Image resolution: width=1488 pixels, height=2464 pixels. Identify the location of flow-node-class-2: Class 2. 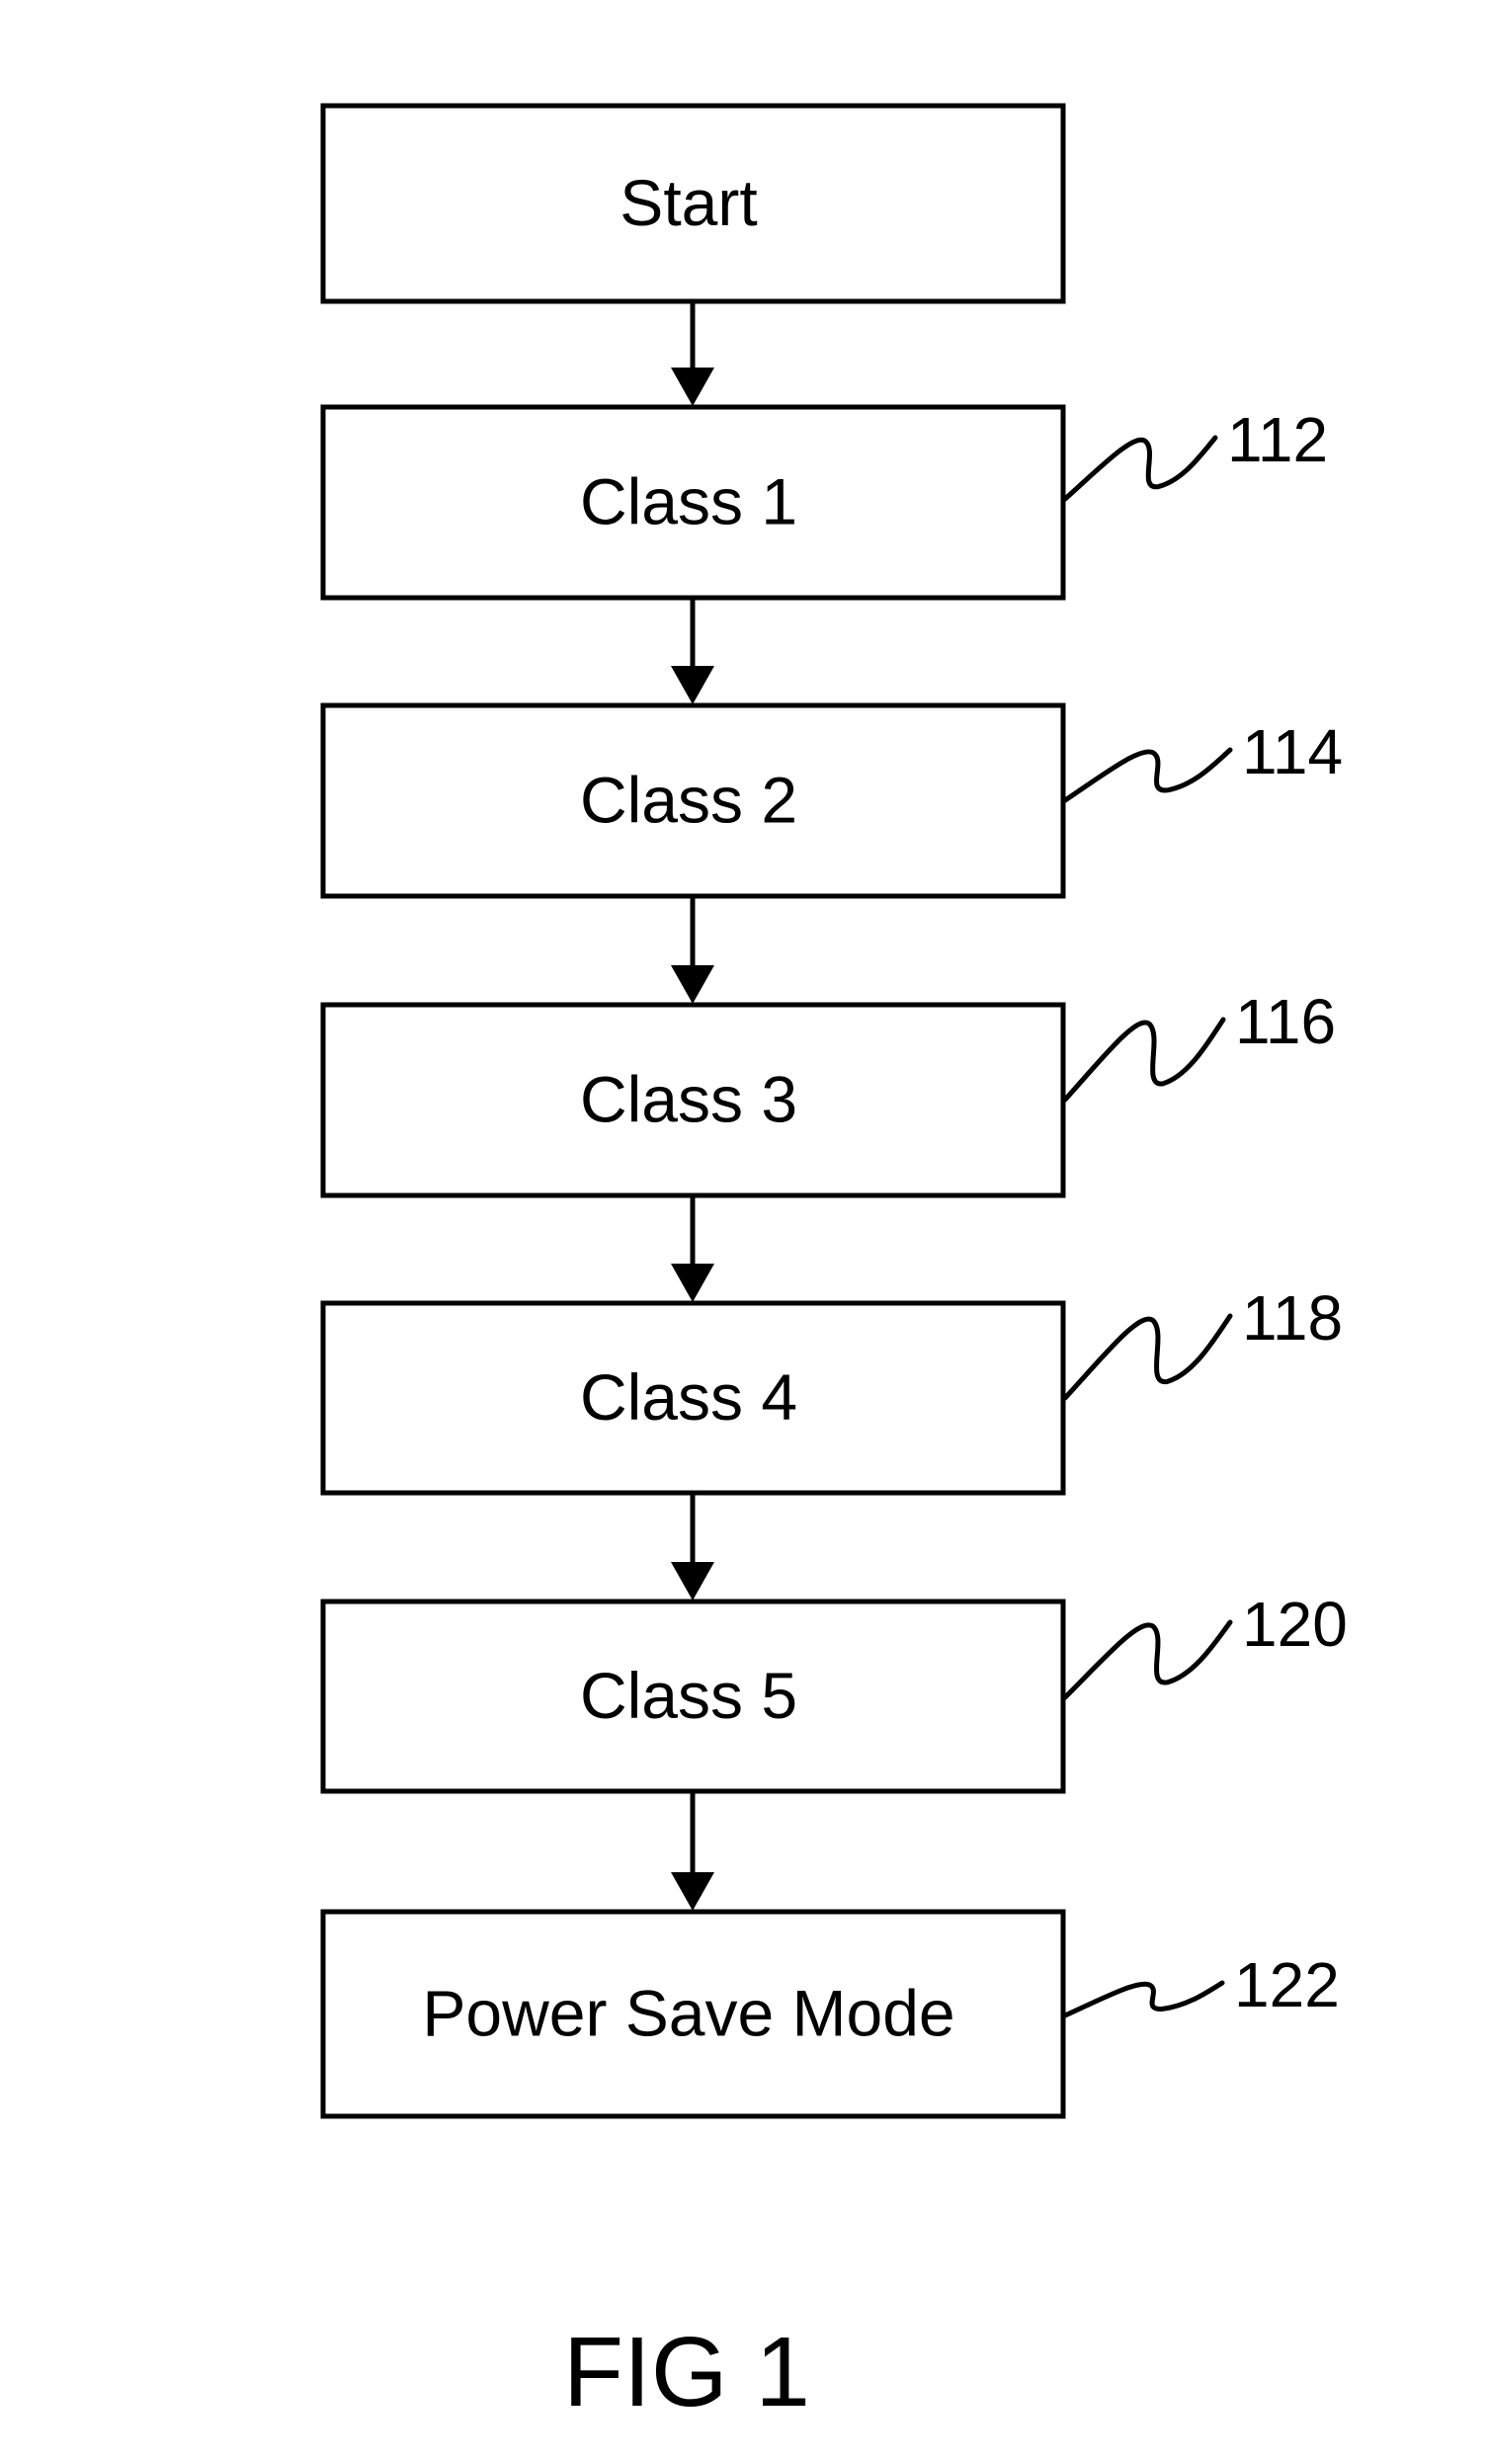
(693, 800).